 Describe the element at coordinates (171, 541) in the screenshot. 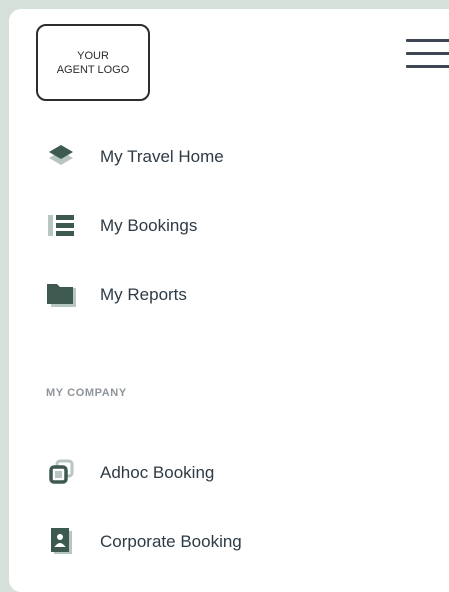

I see `sidebar-item-label: Corporate Booking` at that location.